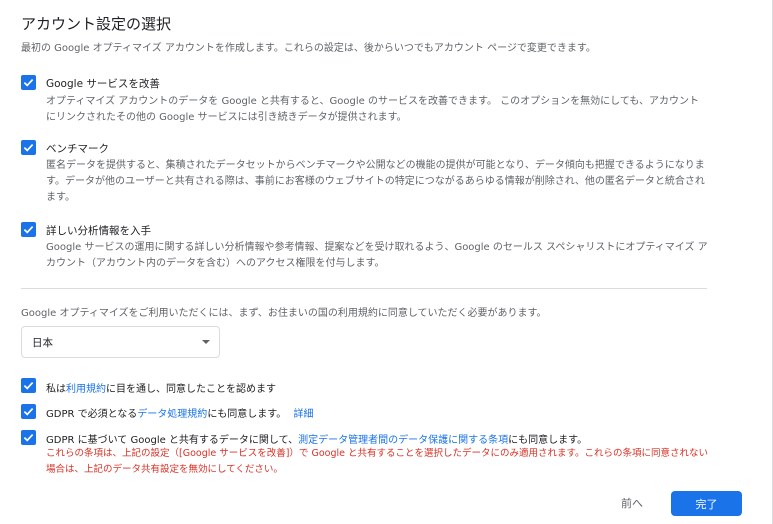 Image resolution: width=773 pixels, height=524 pixels. I want to click on page-title: アカウント設定の選択, so click(96, 24).